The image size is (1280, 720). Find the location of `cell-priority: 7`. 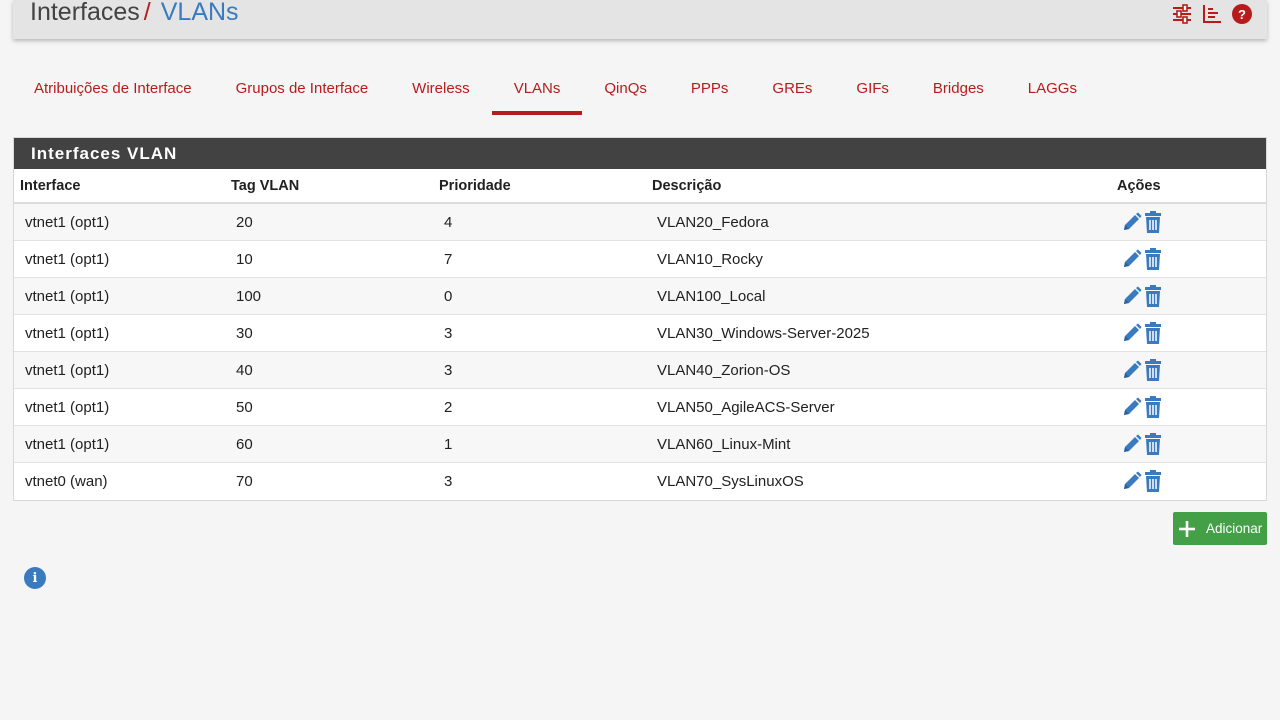

cell-priority: 7 is located at coordinates (539, 259).